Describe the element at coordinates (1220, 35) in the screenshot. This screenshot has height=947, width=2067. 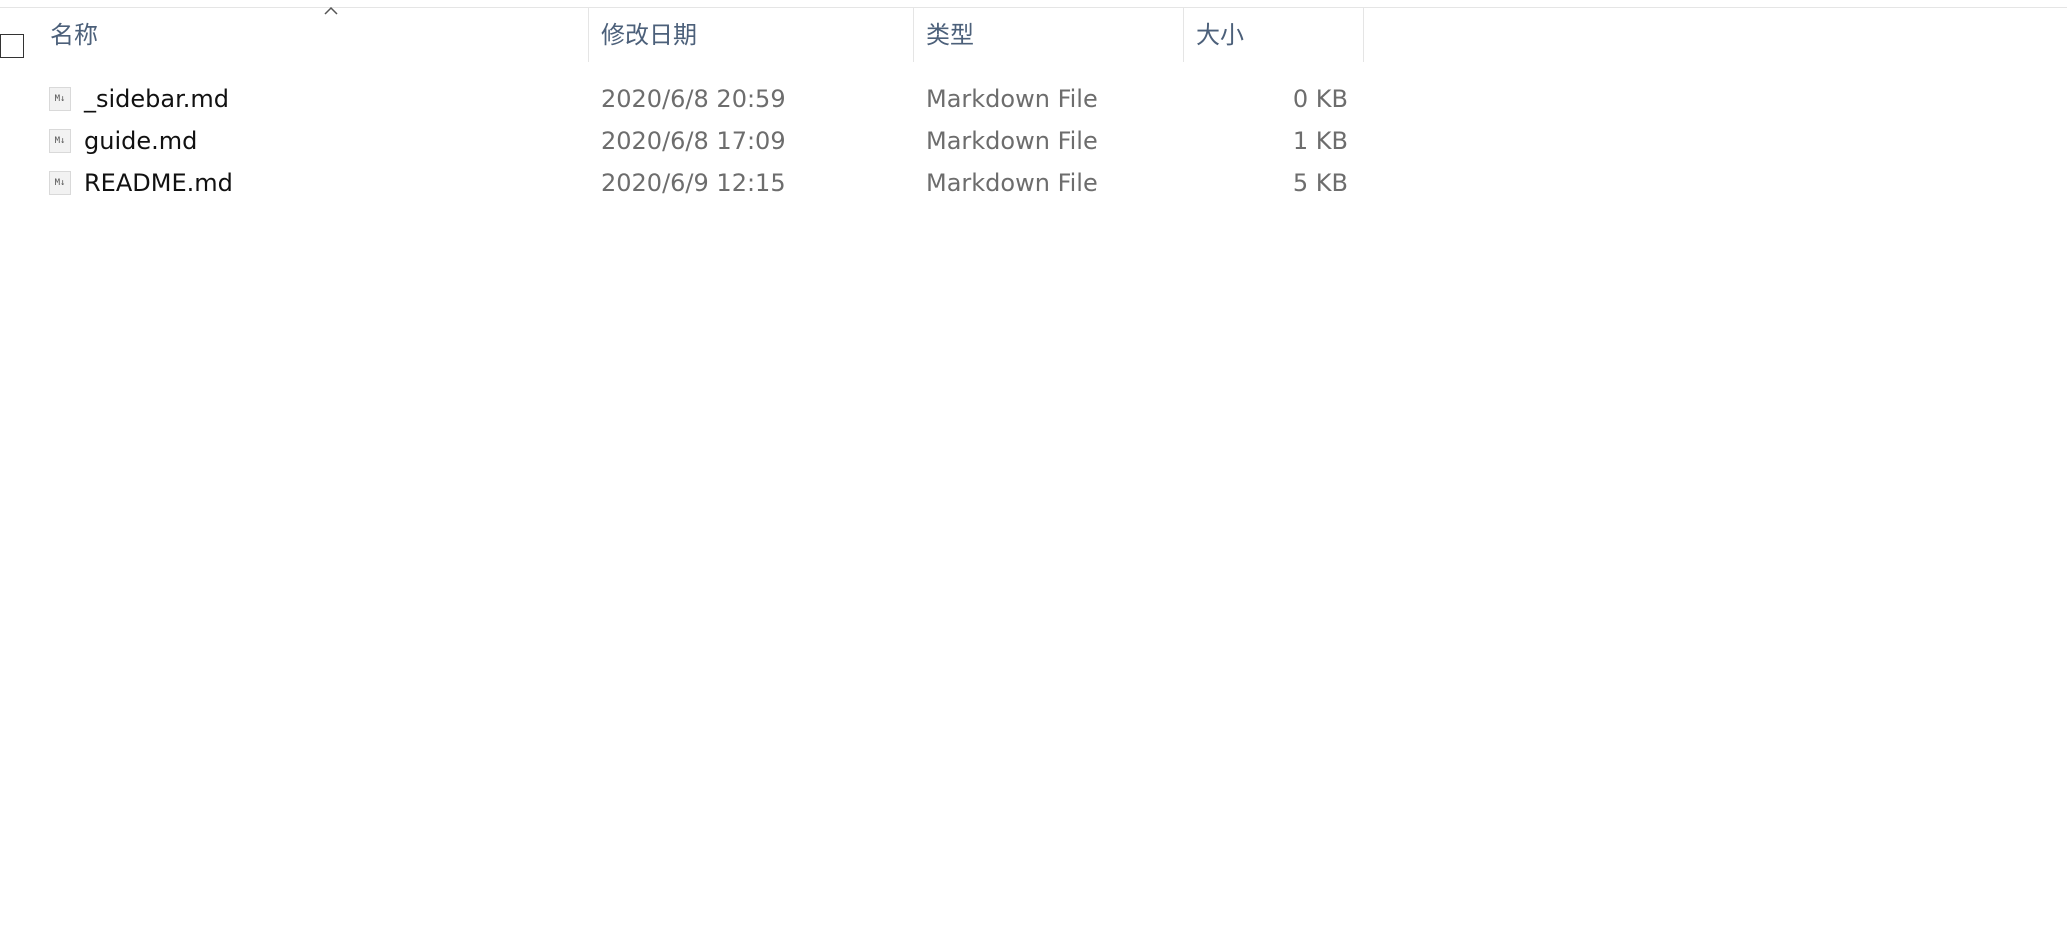
I see `column-header-size-label: 大小` at that location.